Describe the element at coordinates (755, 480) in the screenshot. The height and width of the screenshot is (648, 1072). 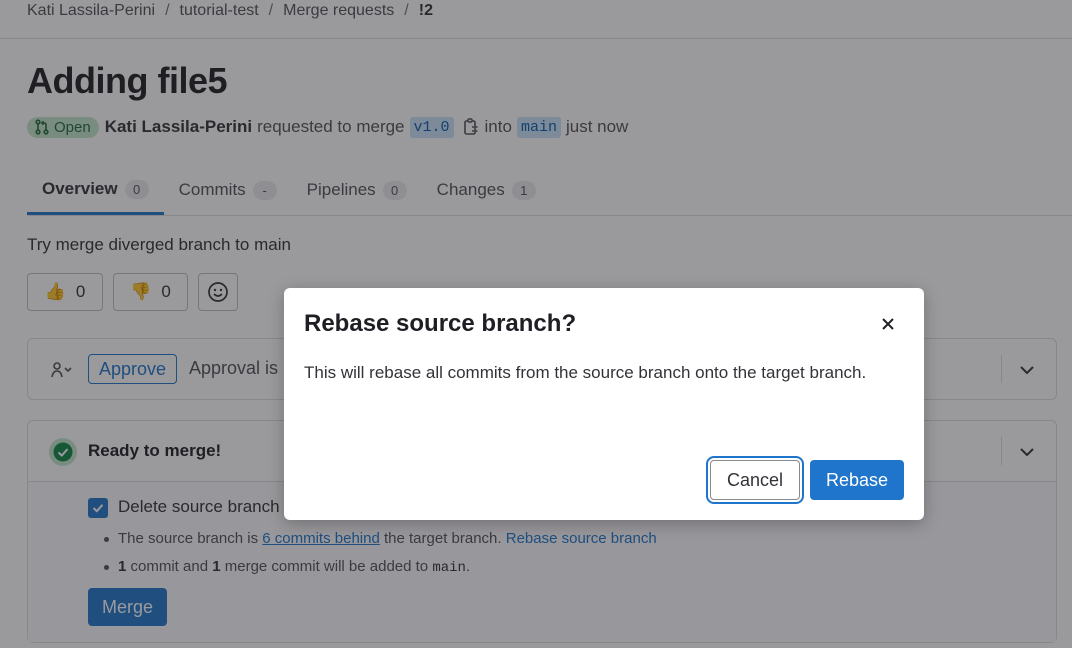
I see `cancel-button: Cancel` at that location.